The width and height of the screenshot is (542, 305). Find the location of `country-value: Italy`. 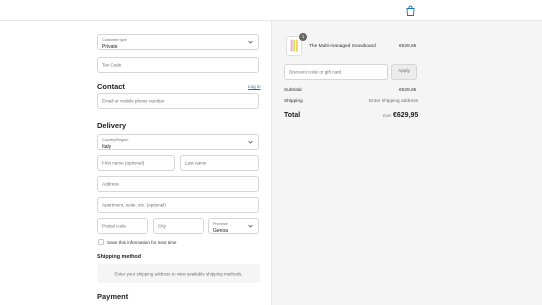

country-value: Italy is located at coordinates (107, 147).